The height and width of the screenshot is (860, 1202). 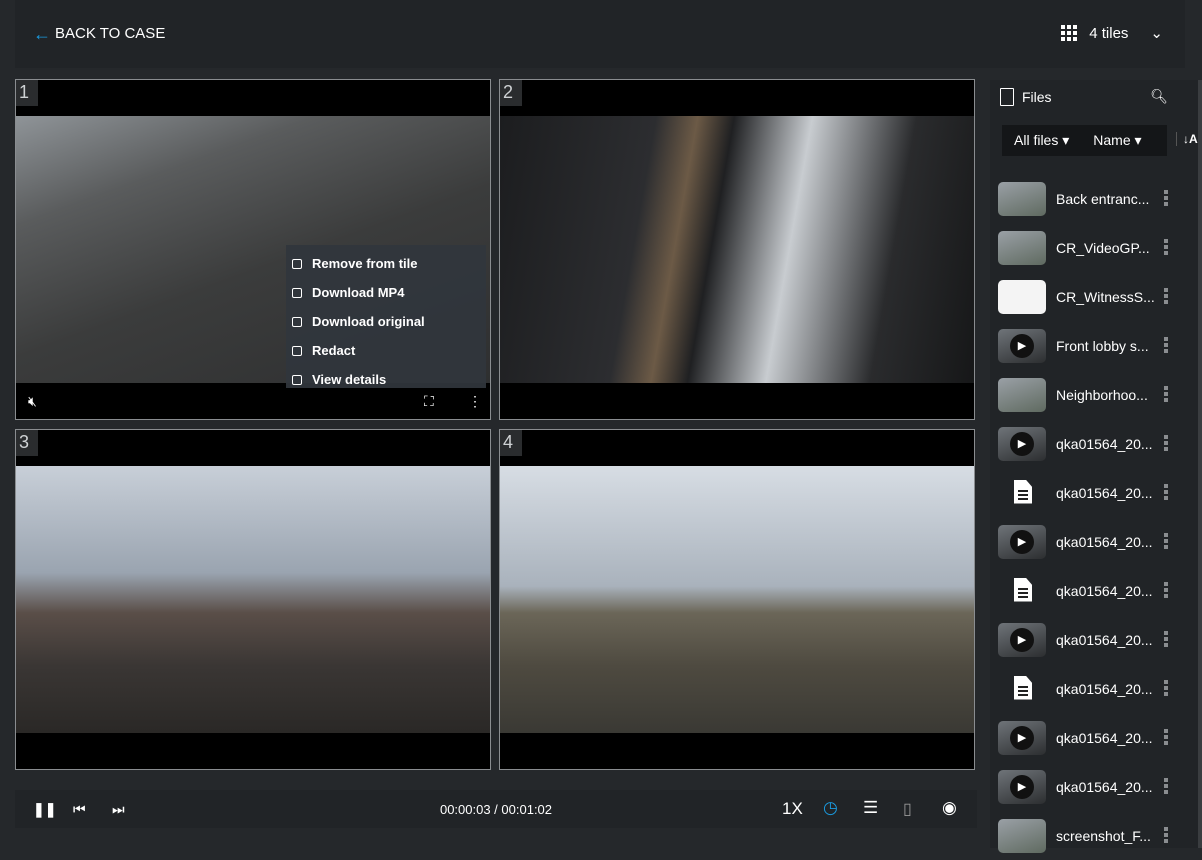 What do you see at coordinates (429, 401) in the screenshot?
I see `fullscreen-icon: ⛶` at bounding box center [429, 401].